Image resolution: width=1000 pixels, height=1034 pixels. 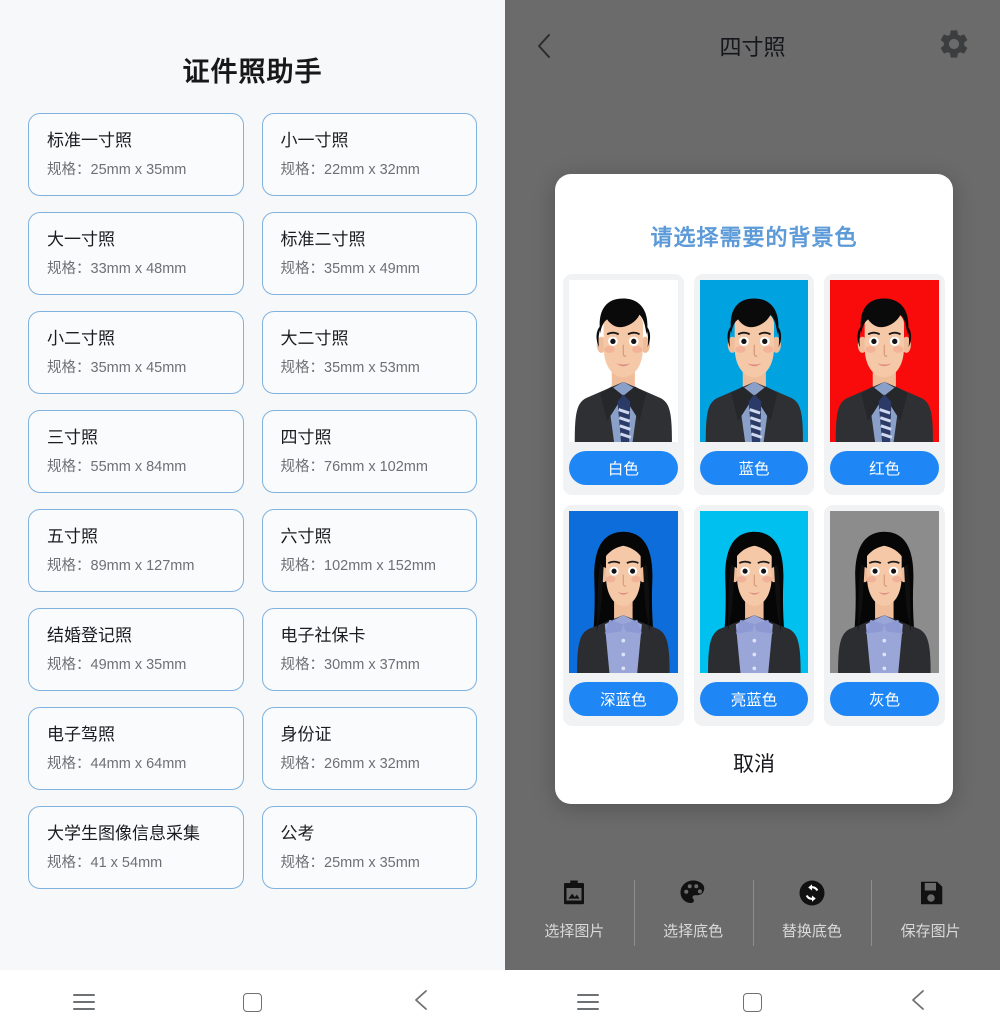 What do you see at coordinates (931, 893) in the screenshot?
I see `save-floppy-icon` at bounding box center [931, 893].